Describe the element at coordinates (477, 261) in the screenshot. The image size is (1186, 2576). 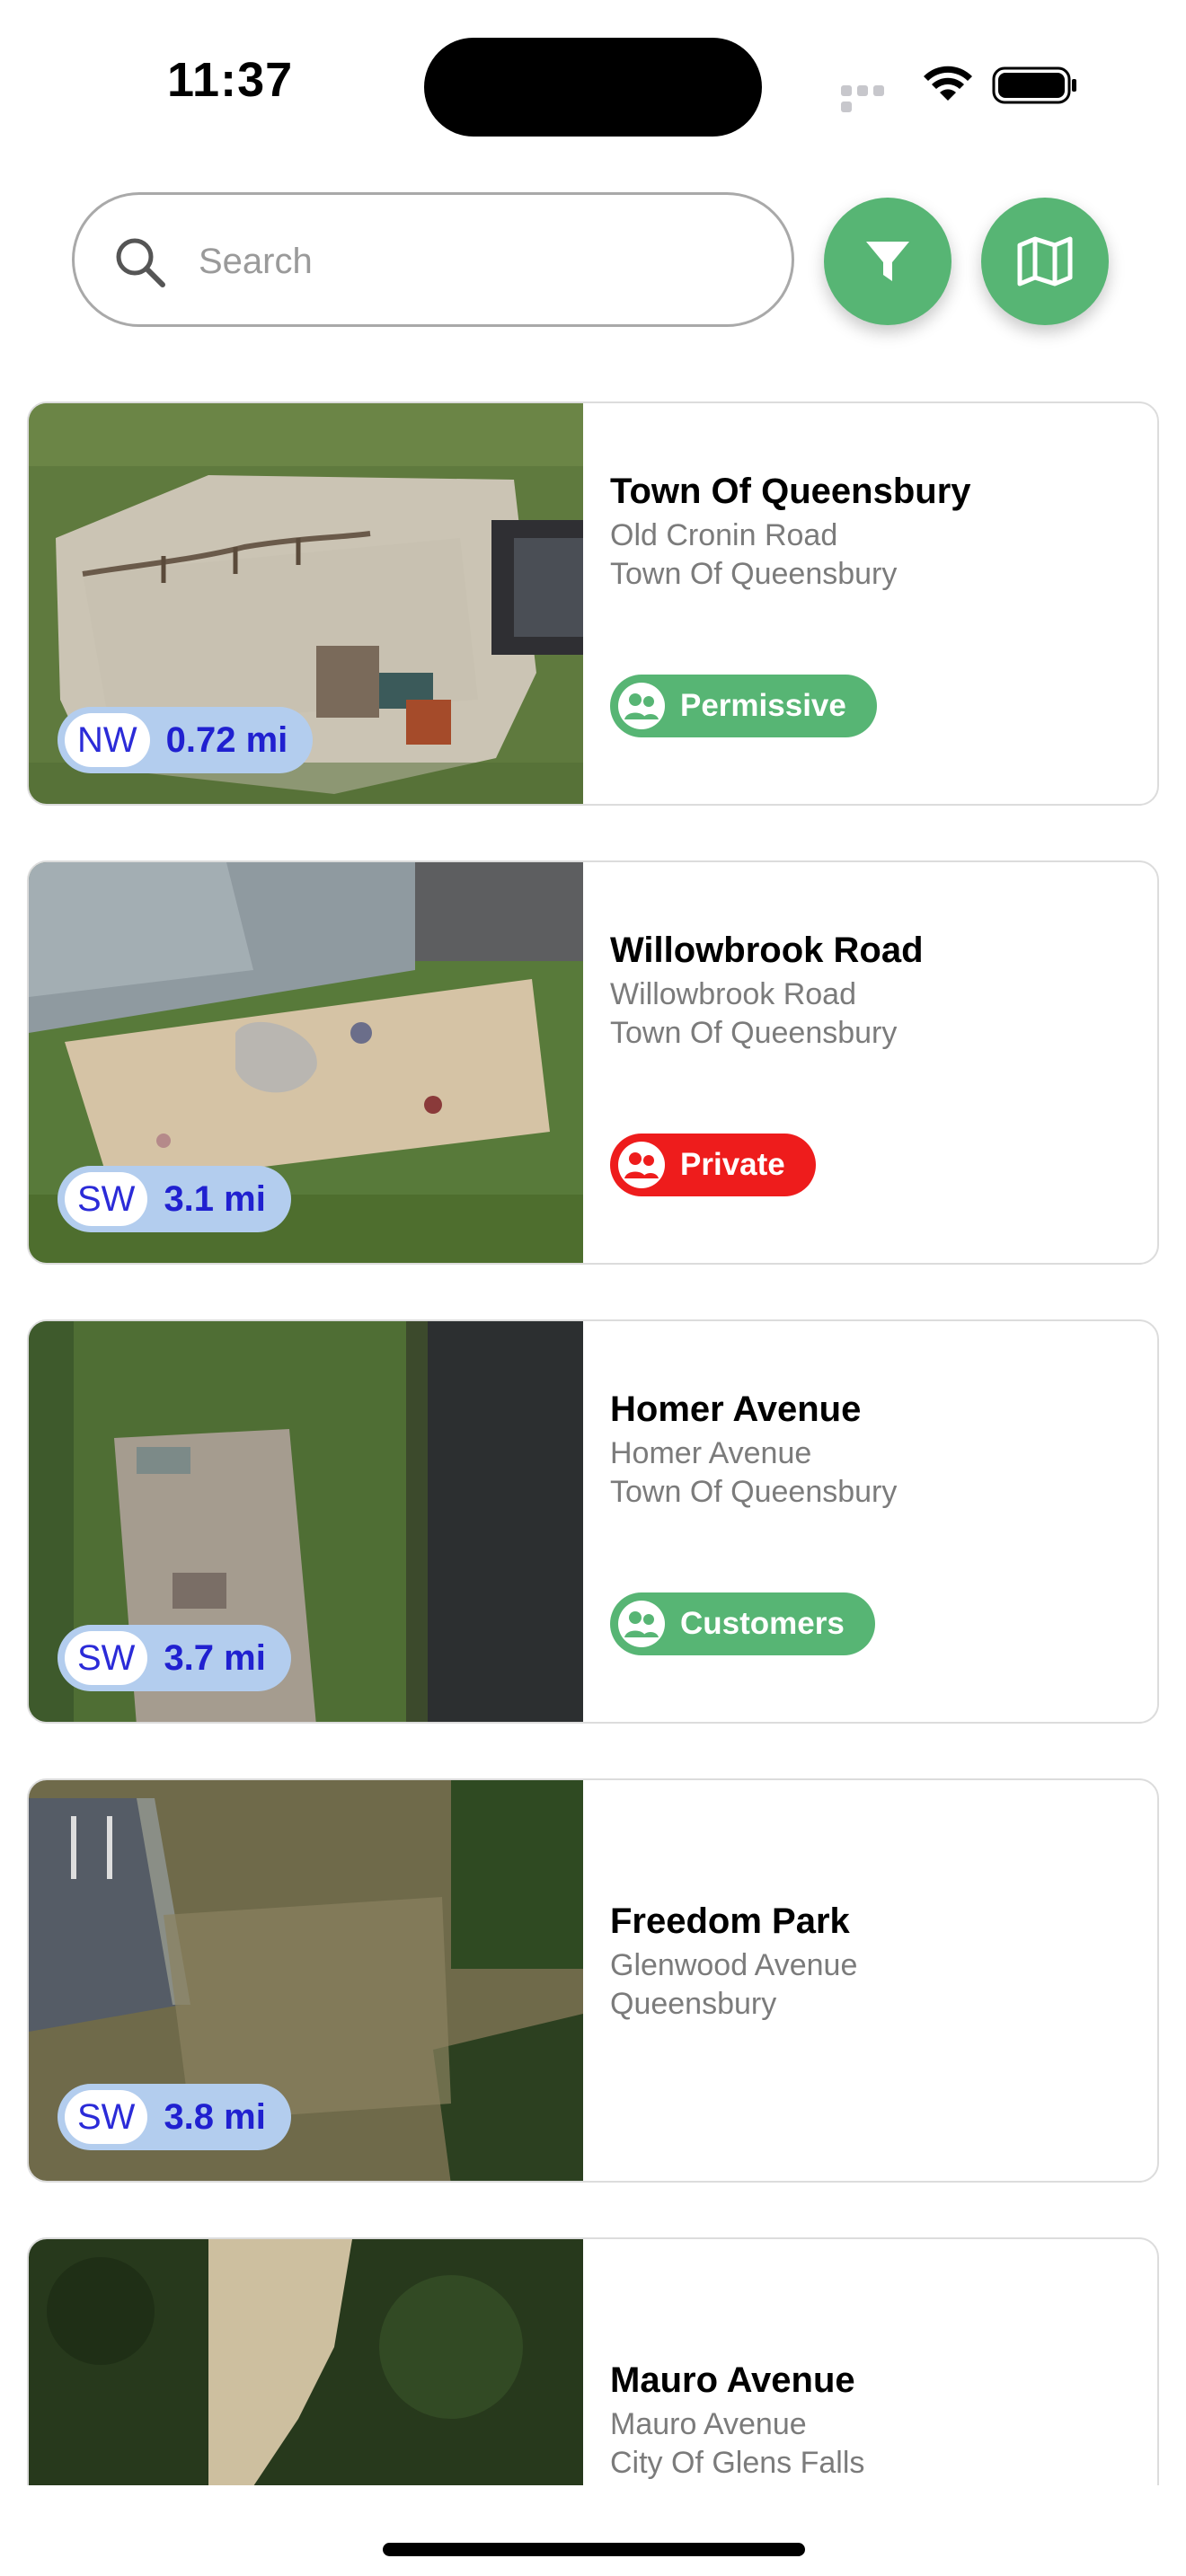
I see `search-input` at that location.